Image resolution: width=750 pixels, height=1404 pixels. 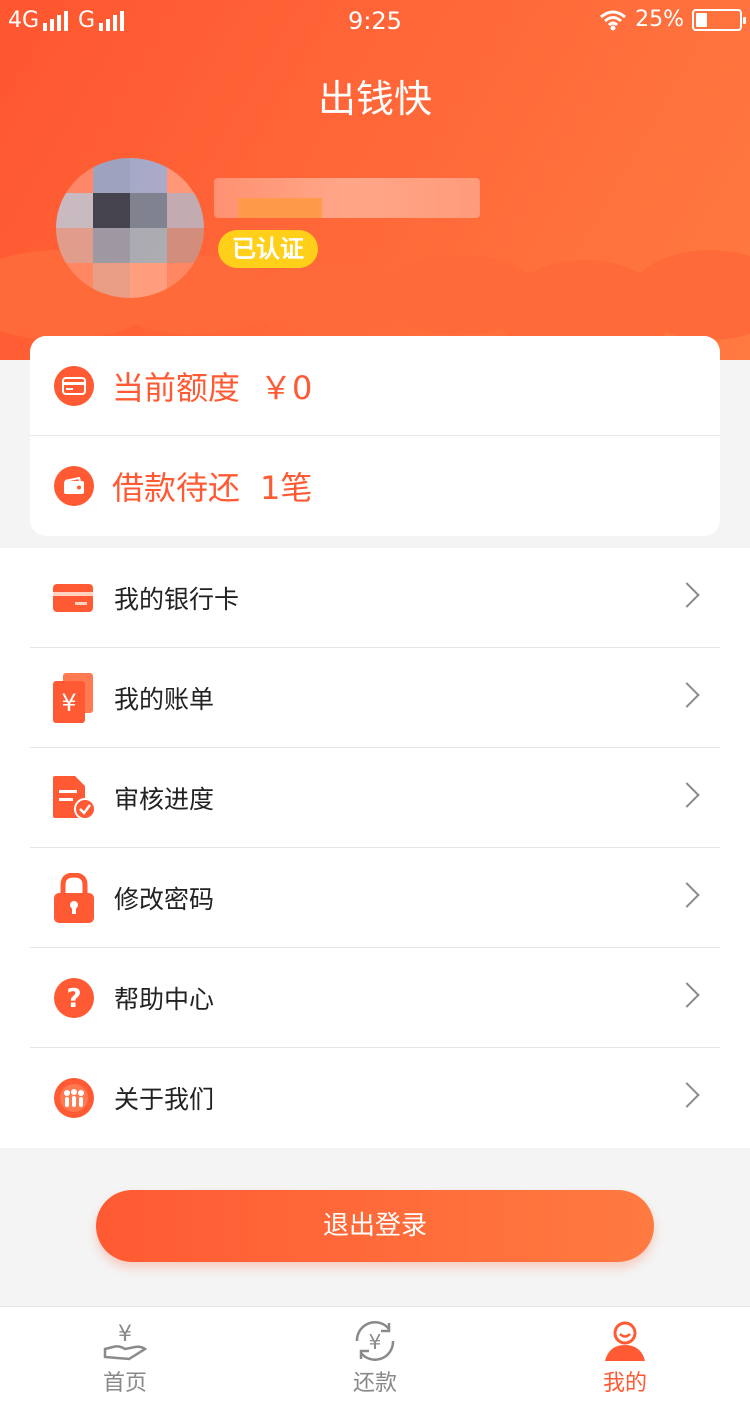 I want to click on pending-loans-row: 借款待还 1笔, so click(x=375, y=486).